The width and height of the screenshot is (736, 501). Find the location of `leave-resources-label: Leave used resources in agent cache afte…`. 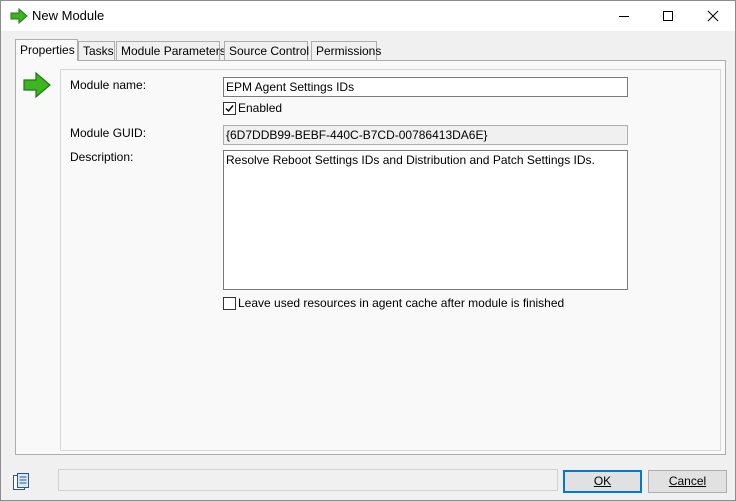

leave-resources-label: Leave used resources in agent cache afte… is located at coordinates (401, 303).